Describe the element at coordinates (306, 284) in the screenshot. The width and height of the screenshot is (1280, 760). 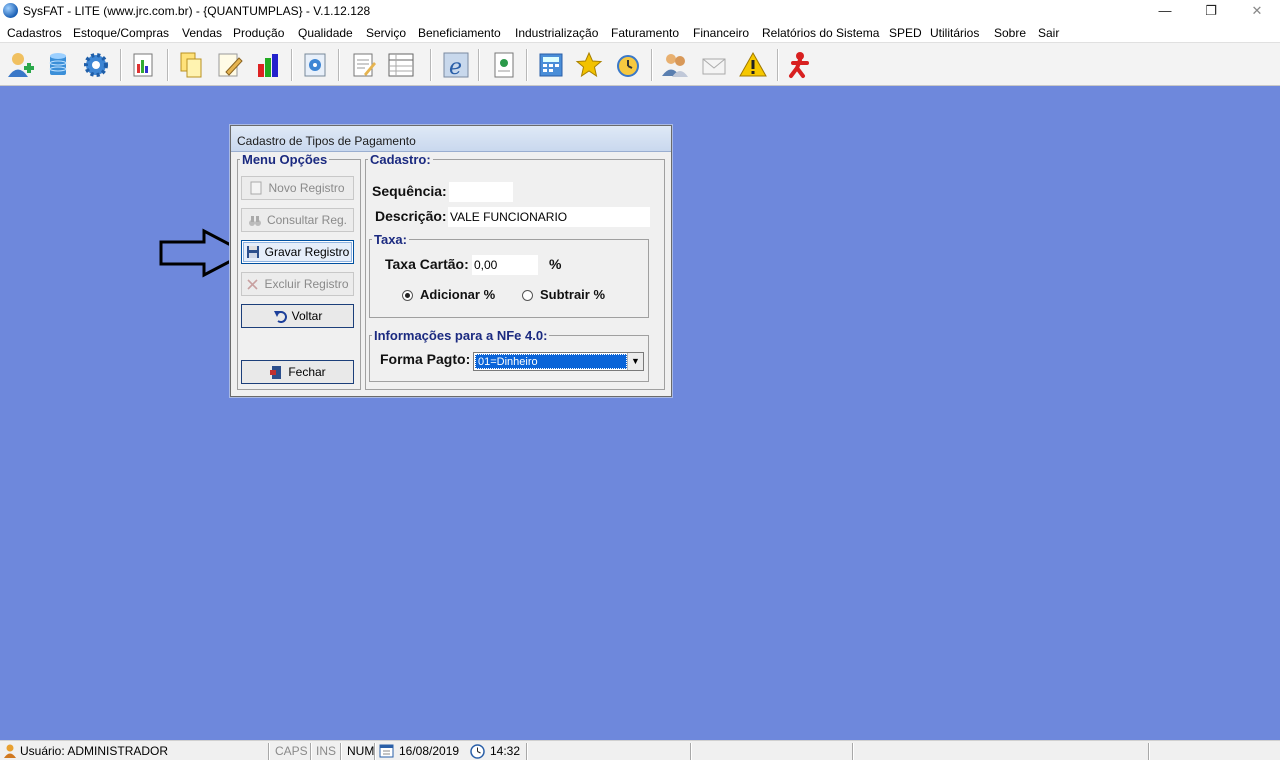
I see `excluir-registro-label: Excluir Registro` at that location.